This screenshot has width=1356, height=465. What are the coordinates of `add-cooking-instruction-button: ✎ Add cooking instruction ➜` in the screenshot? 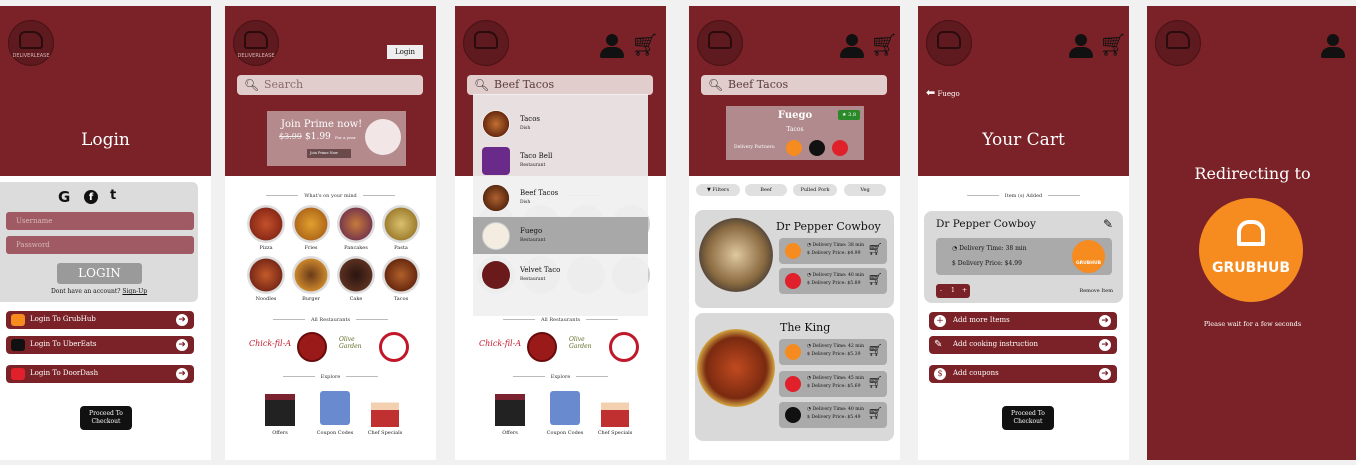 It's located at (1023, 345).